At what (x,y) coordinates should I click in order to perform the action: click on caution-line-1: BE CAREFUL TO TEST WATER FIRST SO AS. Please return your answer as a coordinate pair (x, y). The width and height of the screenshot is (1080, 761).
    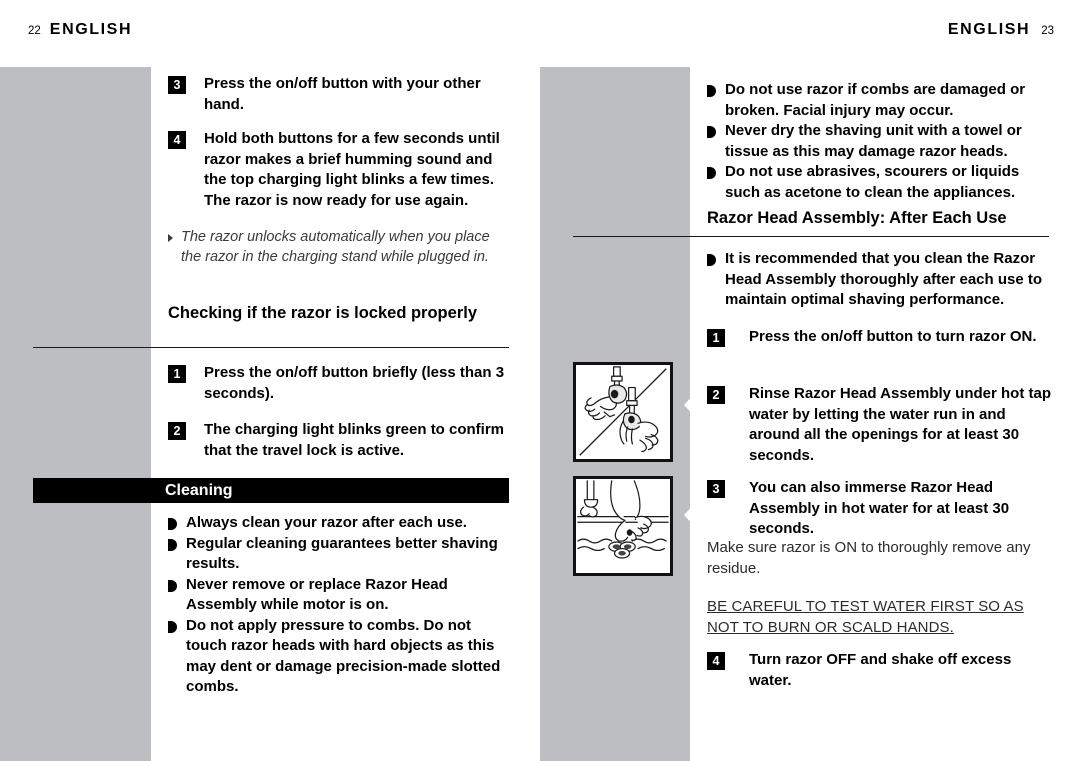
    Looking at the image, I should click on (865, 606).